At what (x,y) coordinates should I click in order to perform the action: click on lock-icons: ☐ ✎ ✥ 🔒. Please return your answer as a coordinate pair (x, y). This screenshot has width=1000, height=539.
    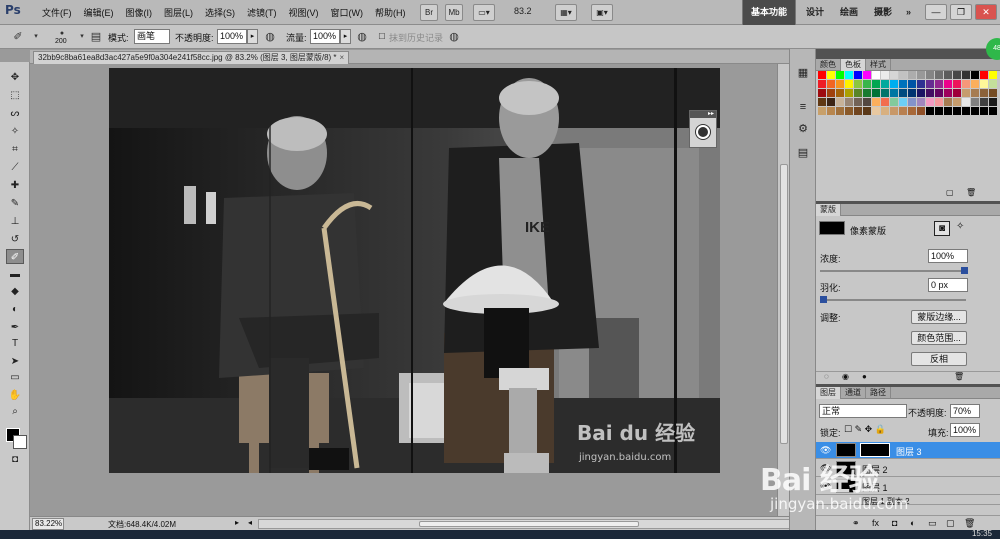
    Looking at the image, I should click on (865, 429).